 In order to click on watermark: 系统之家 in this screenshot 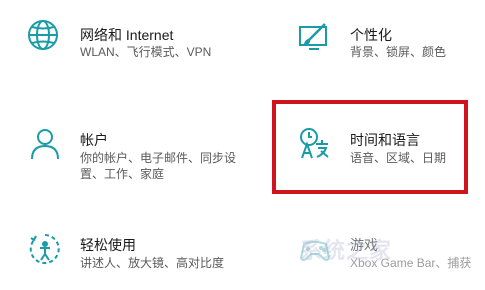, I will do `click(346, 250)`.